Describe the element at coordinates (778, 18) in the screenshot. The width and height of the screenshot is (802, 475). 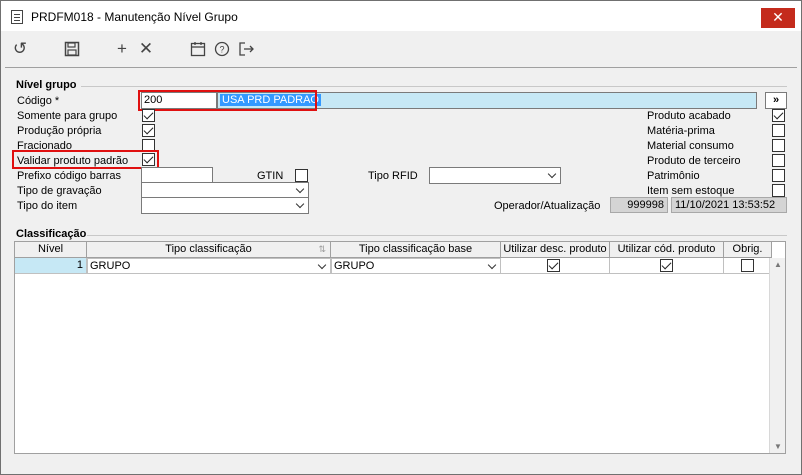
I see `close-button: ✕` at that location.